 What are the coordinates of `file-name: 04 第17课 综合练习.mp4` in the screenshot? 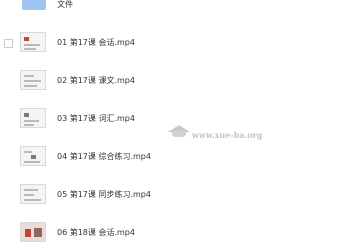 It's located at (104, 157).